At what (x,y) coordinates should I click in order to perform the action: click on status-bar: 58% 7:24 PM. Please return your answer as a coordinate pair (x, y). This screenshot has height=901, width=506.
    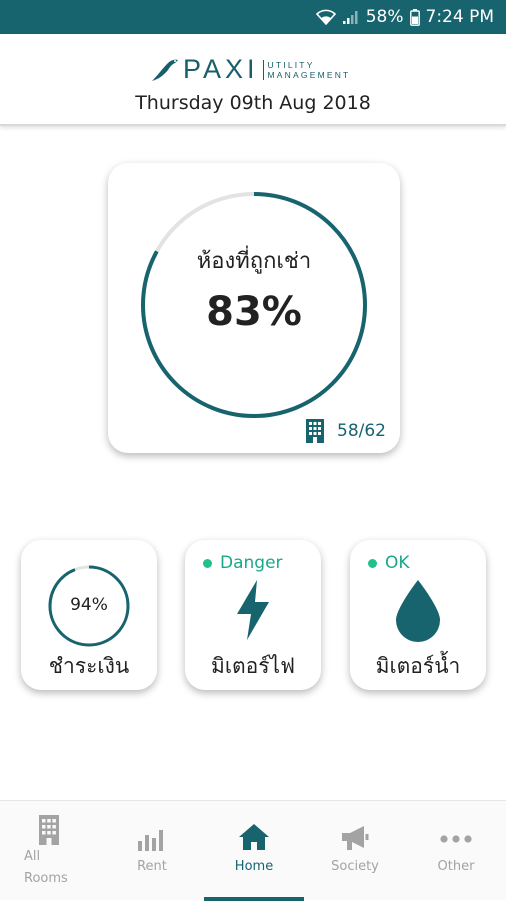
    Looking at the image, I should click on (253, 17).